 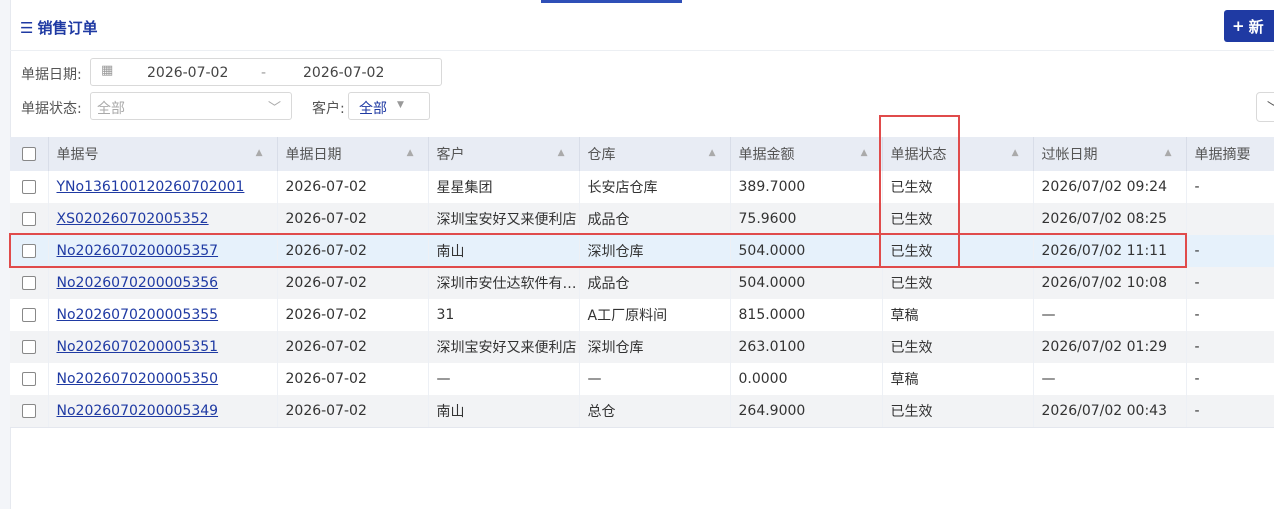 I want to click on caret-down-icon: ▼, so click(x=400, y=105).